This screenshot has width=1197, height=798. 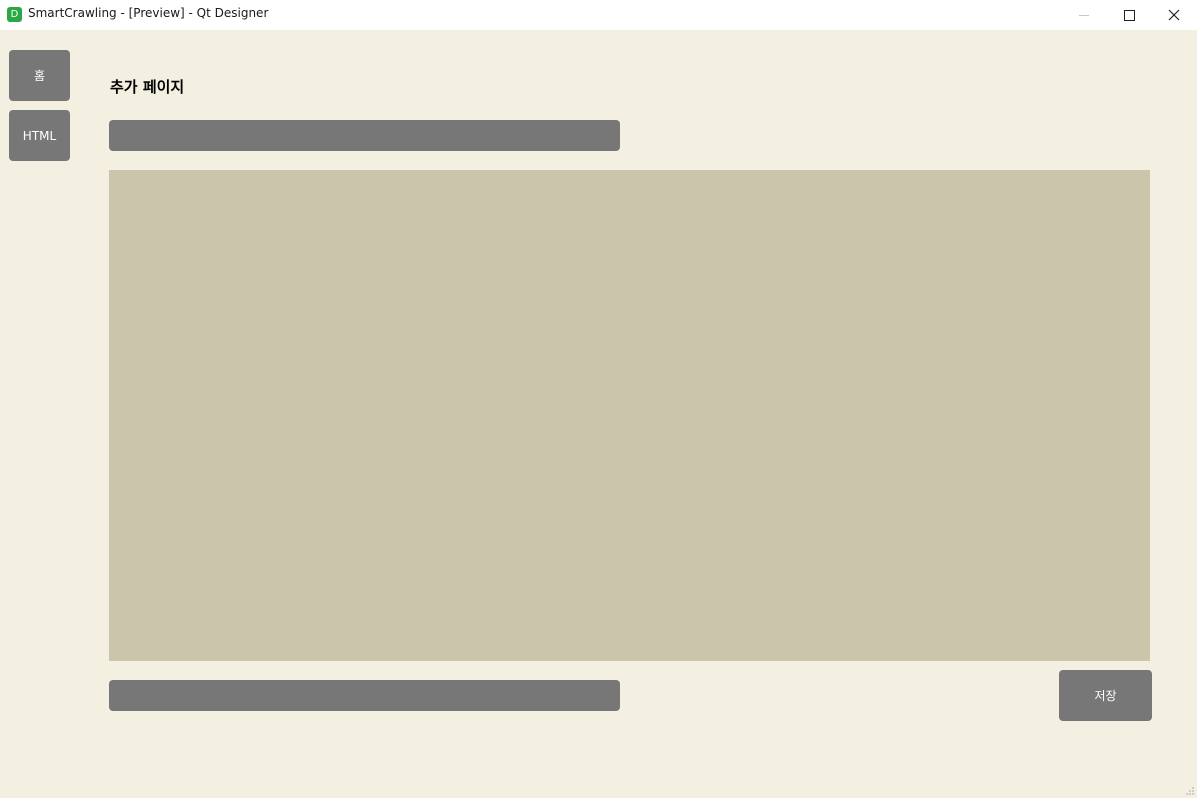 I want to click on bottom-line-input, so click(x=364, y=695).